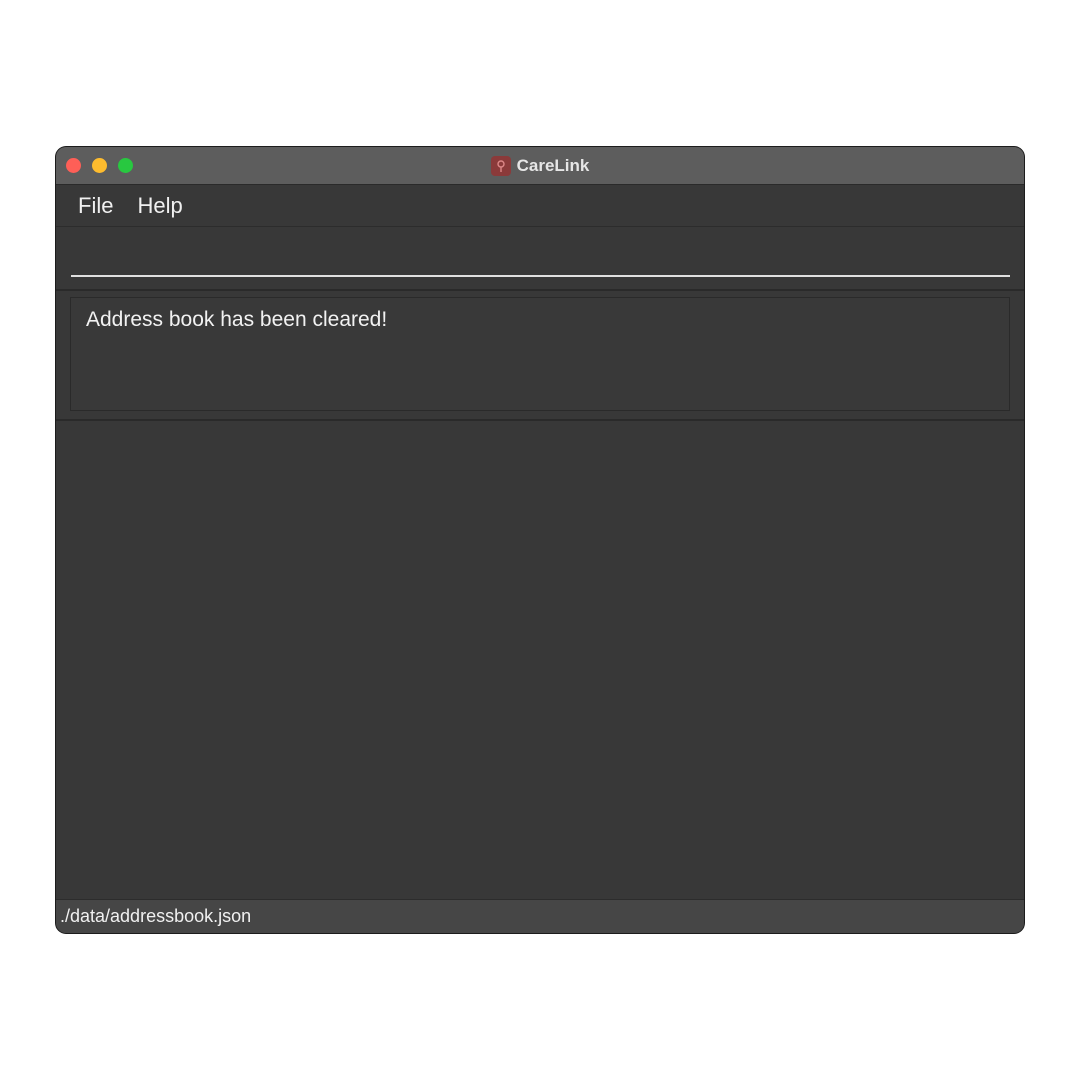  Describe the element at coordinates (540, 206) in the screenshot. I see `menu-bar: File Help` at that location.